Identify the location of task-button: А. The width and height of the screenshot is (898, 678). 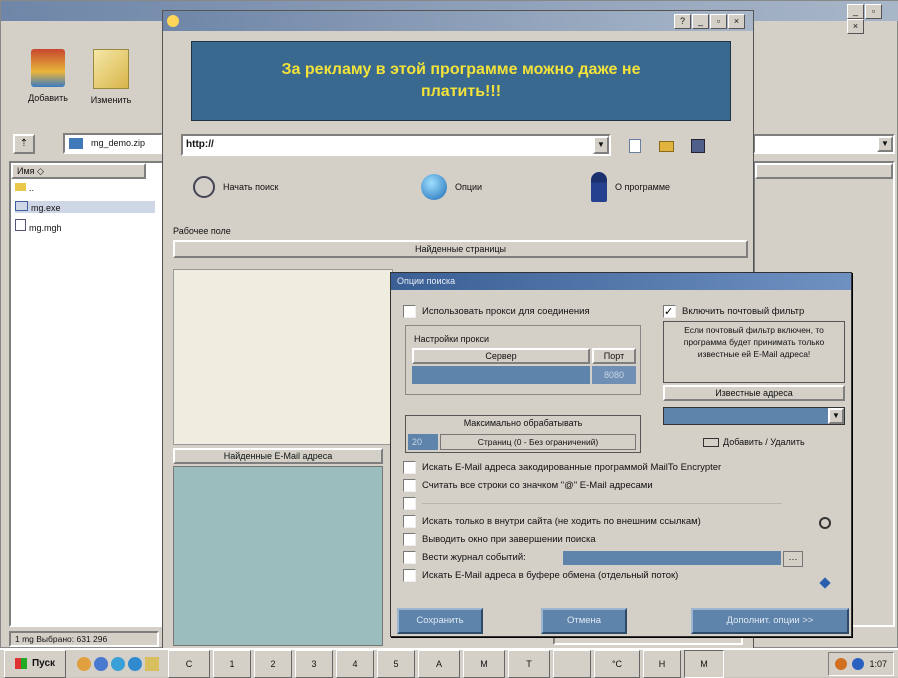
(439, 663).